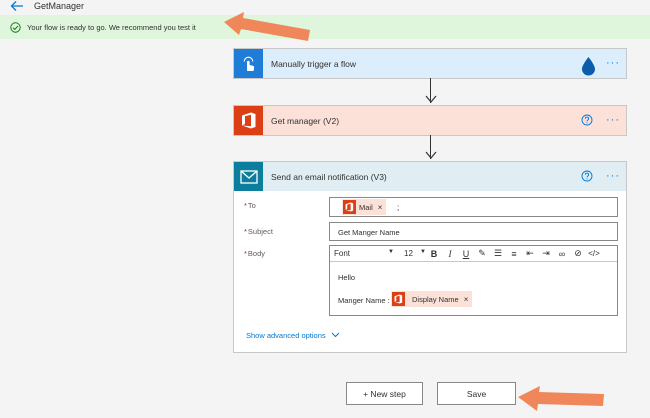  I want to click on rich-text-toolbar: Font ▼ 12 ▼ B I U ✎ ☰ ≡ ⇤ ⇥ ∞ ⊘ </>, so click(473, 254).